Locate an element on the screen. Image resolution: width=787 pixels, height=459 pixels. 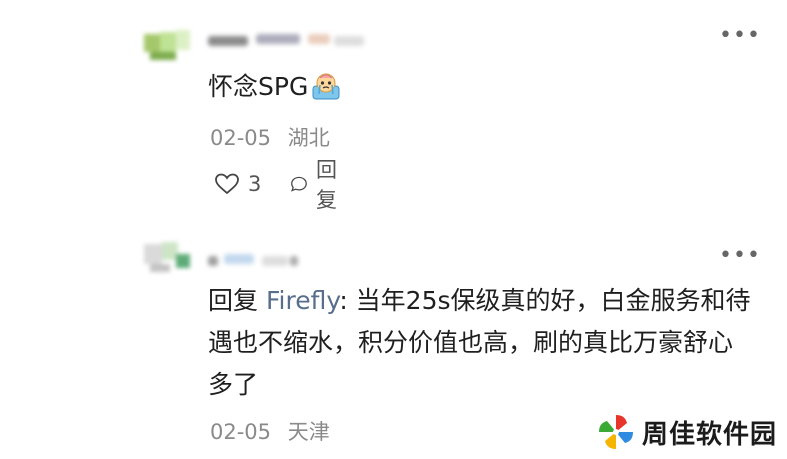
comment-bubble-icon is located at coordinates (299, 184).